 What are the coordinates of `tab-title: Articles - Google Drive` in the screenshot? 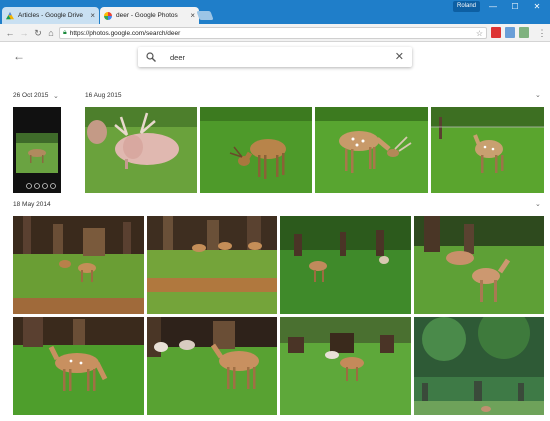 It's located at (51, 15).